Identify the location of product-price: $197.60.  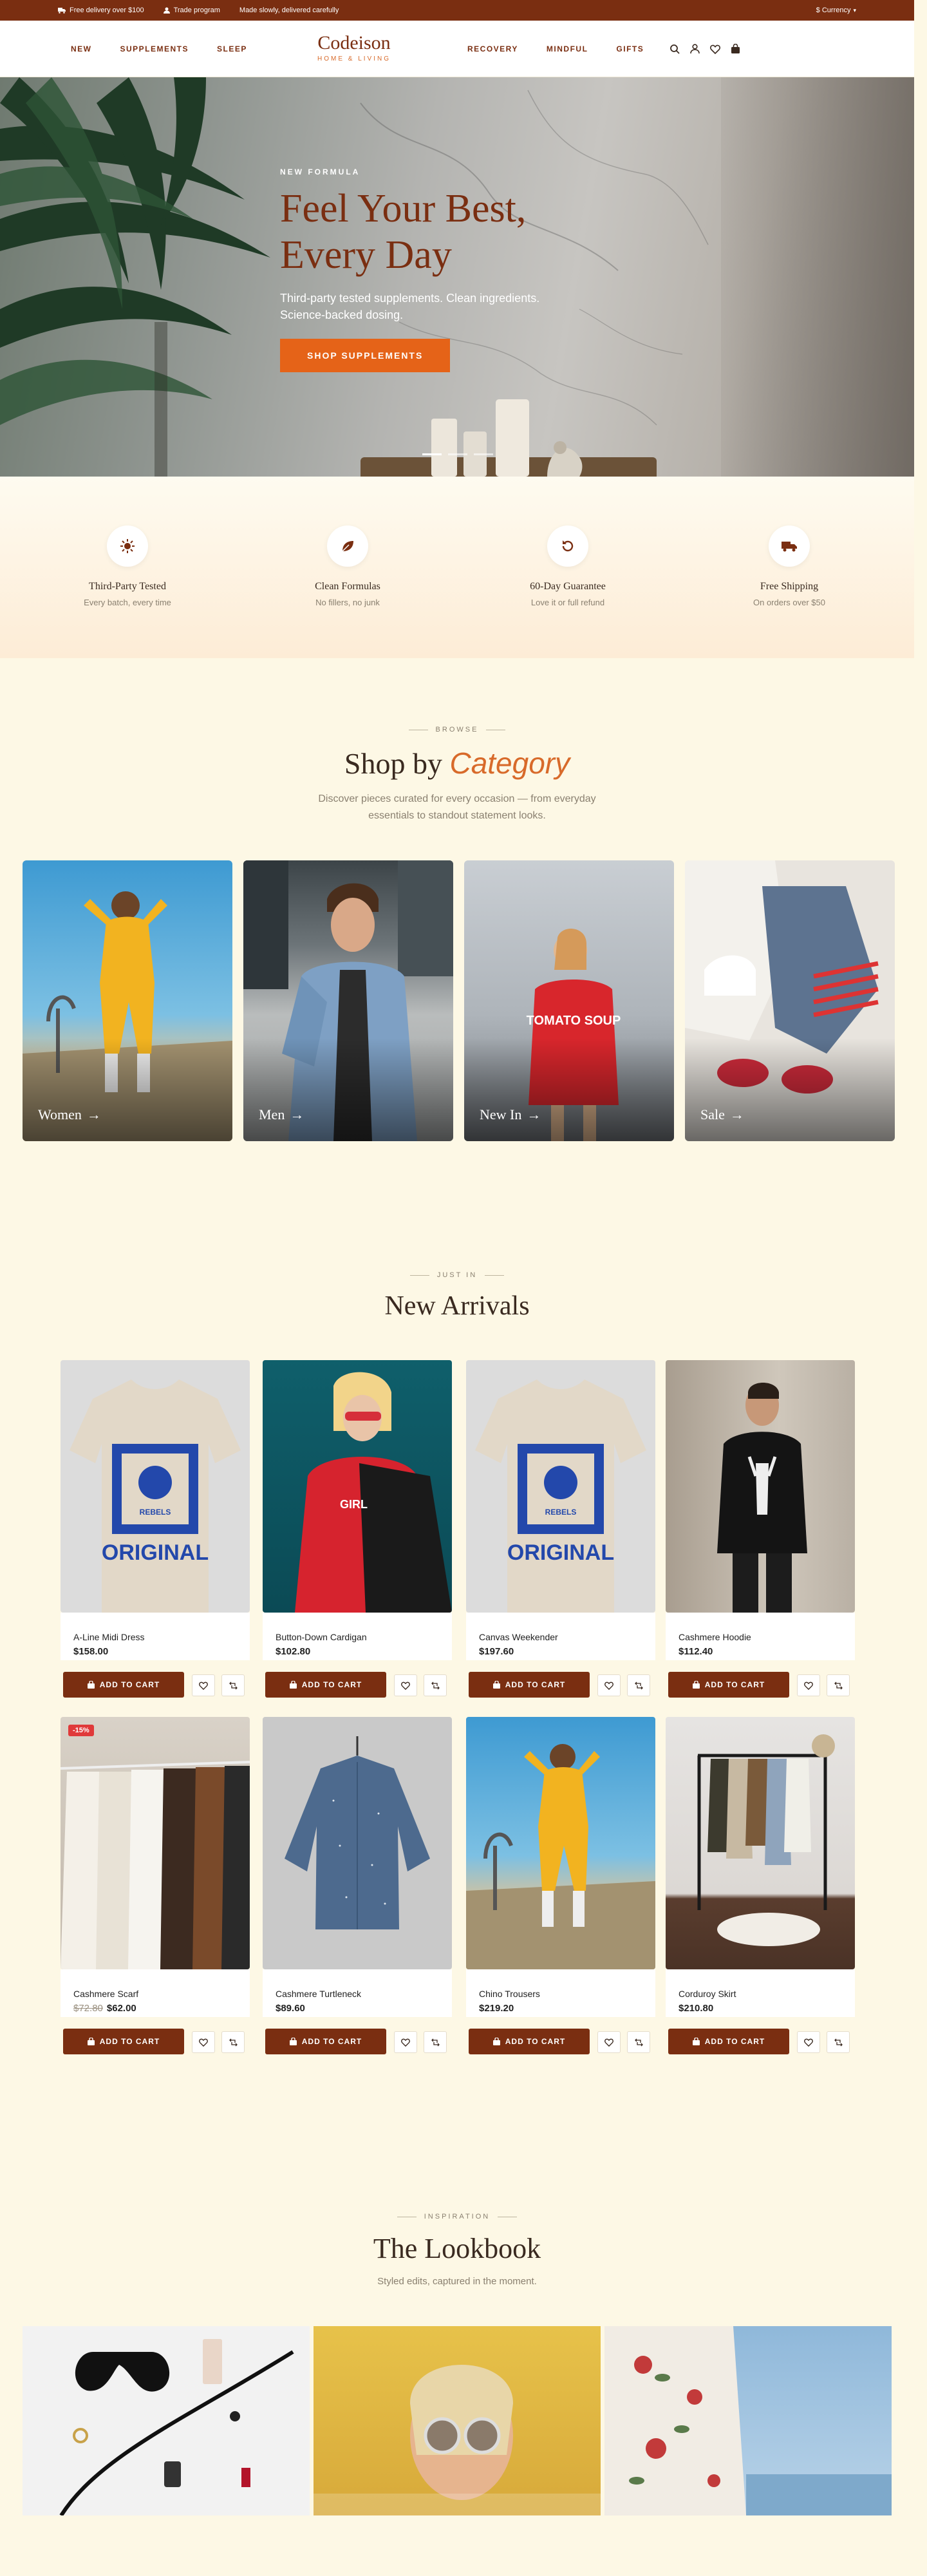
(497, 1651).